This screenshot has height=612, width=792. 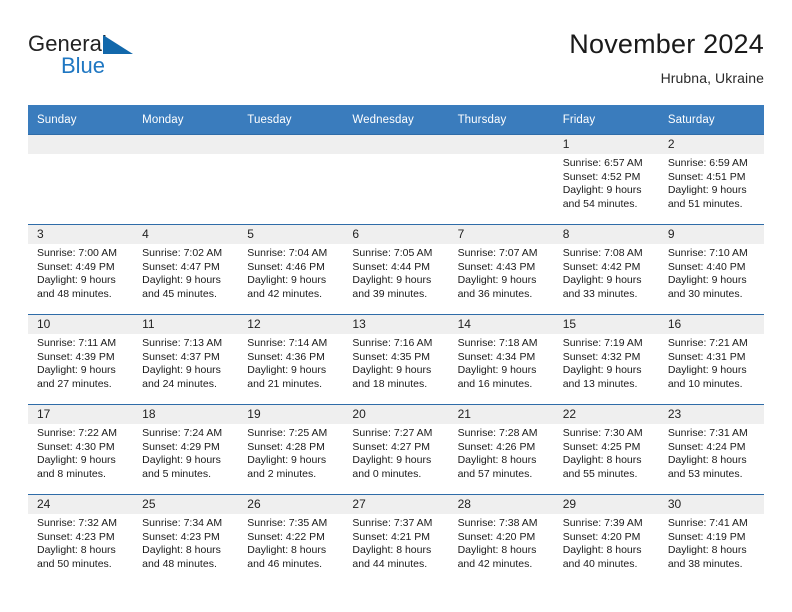 I want to click on weekday-header-friday: Friday, so click(x=606, y=120).